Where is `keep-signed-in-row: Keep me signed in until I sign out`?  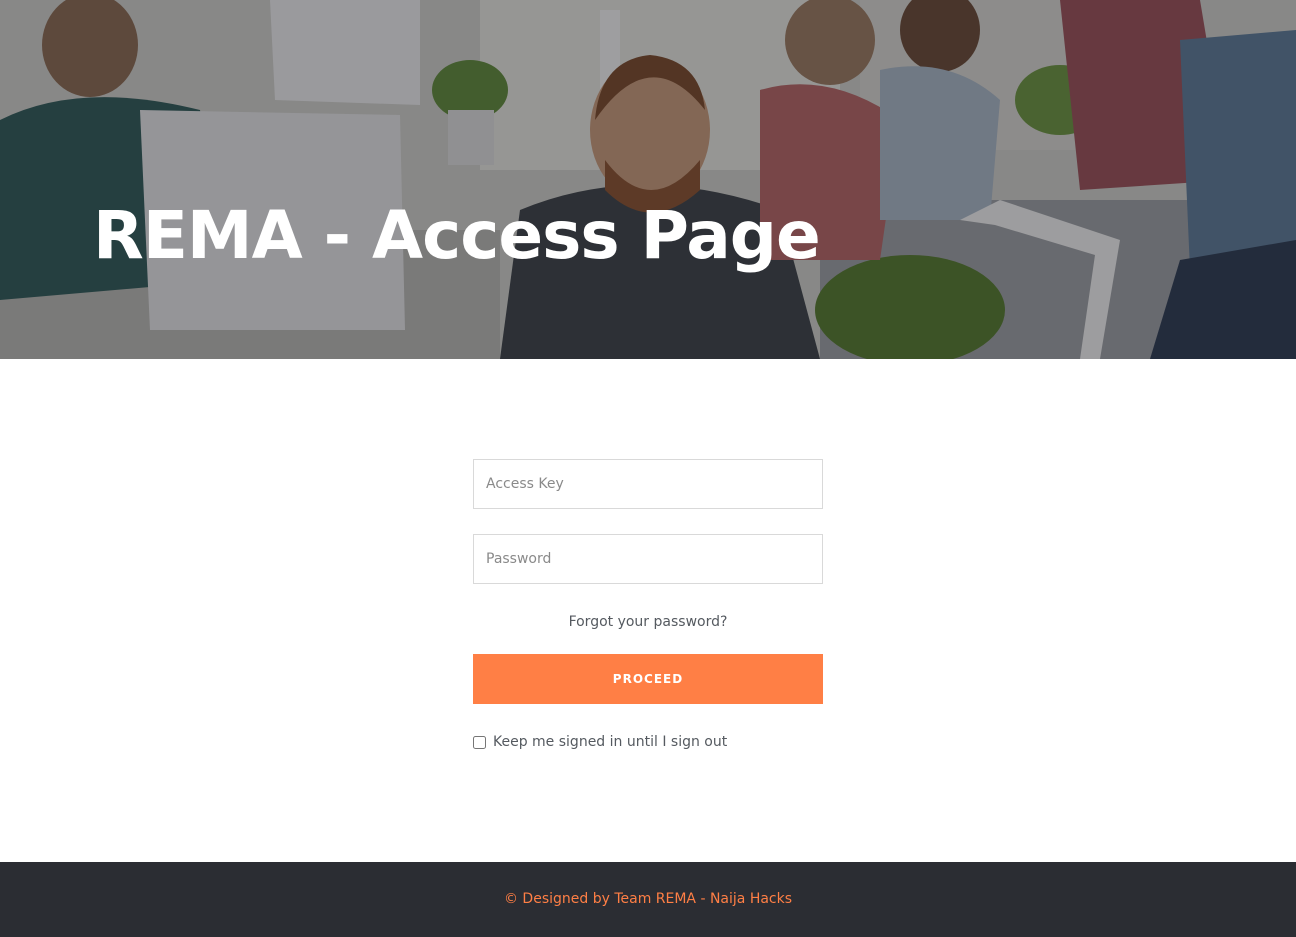
keep-signed-in-row: Keep me signed in until I sign out is located at coordinates (648, 742).